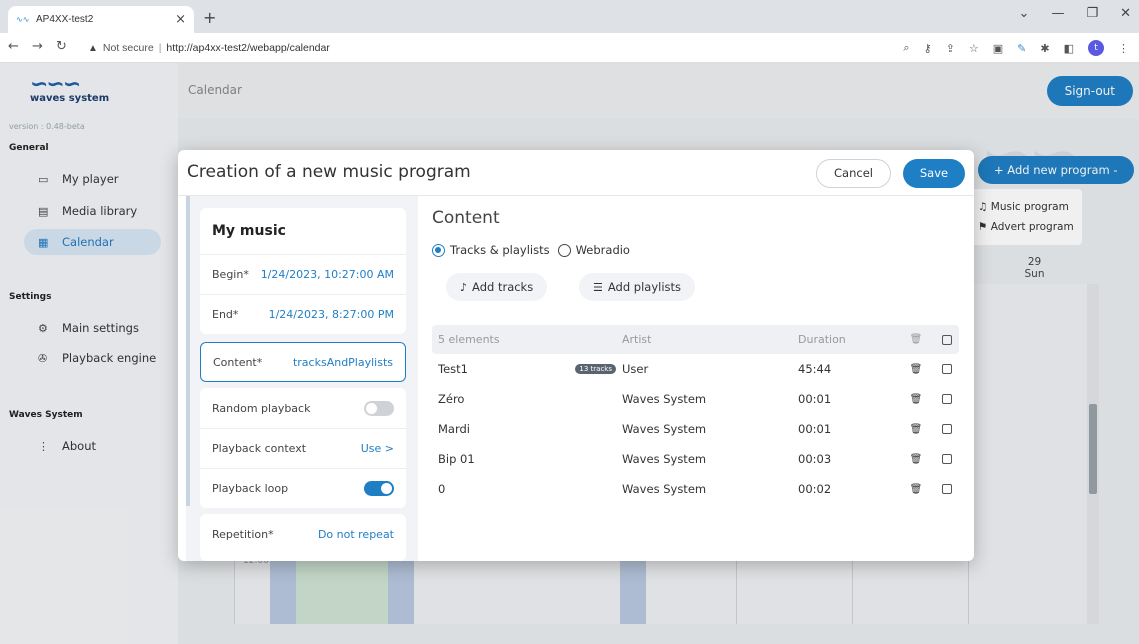 The height and width of the screenshot is (644, 1139). I want to click on header-artist: Artist, so click(637, 339).